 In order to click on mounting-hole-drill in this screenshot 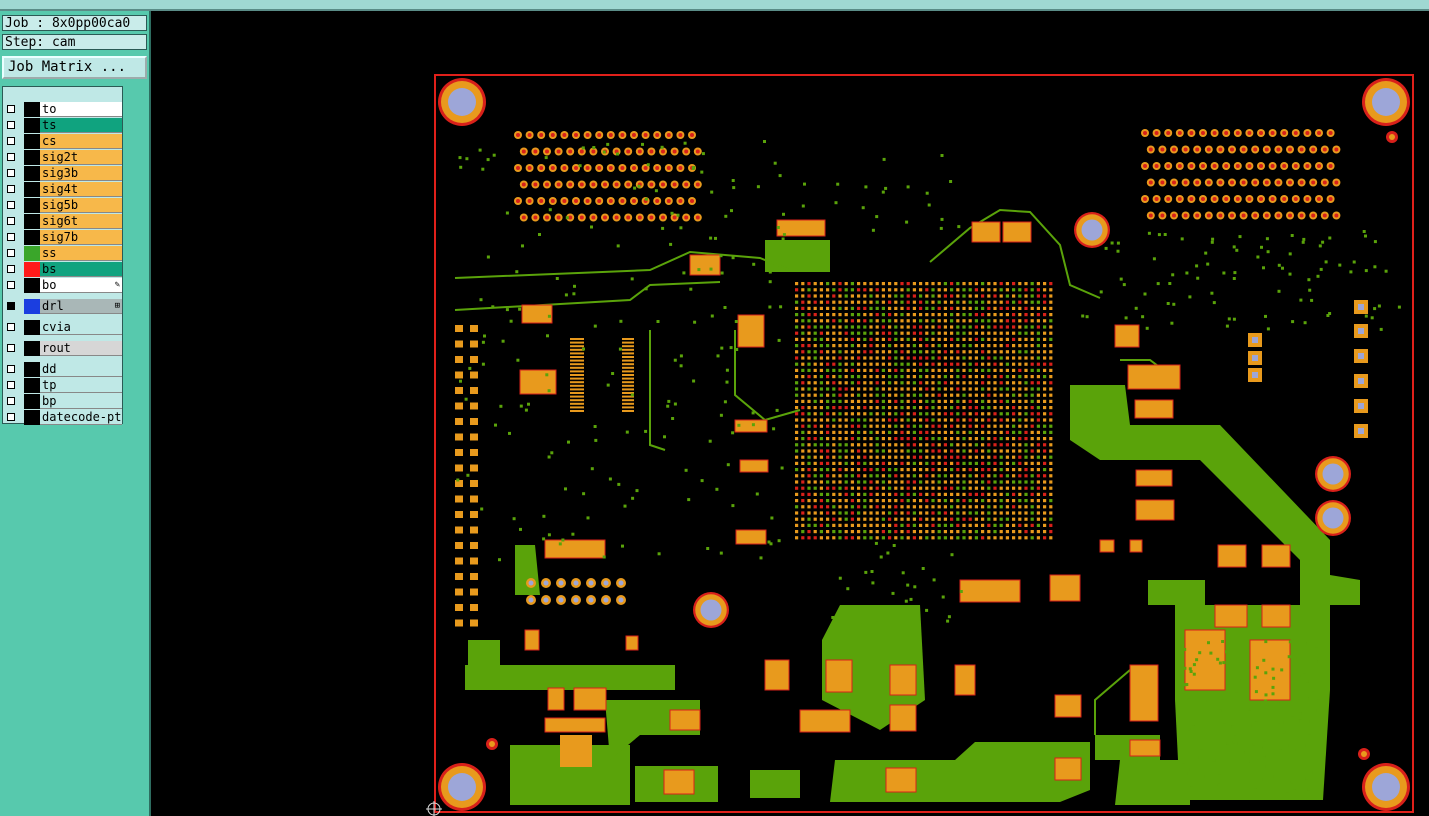, I will do `click(1092, 230)`.